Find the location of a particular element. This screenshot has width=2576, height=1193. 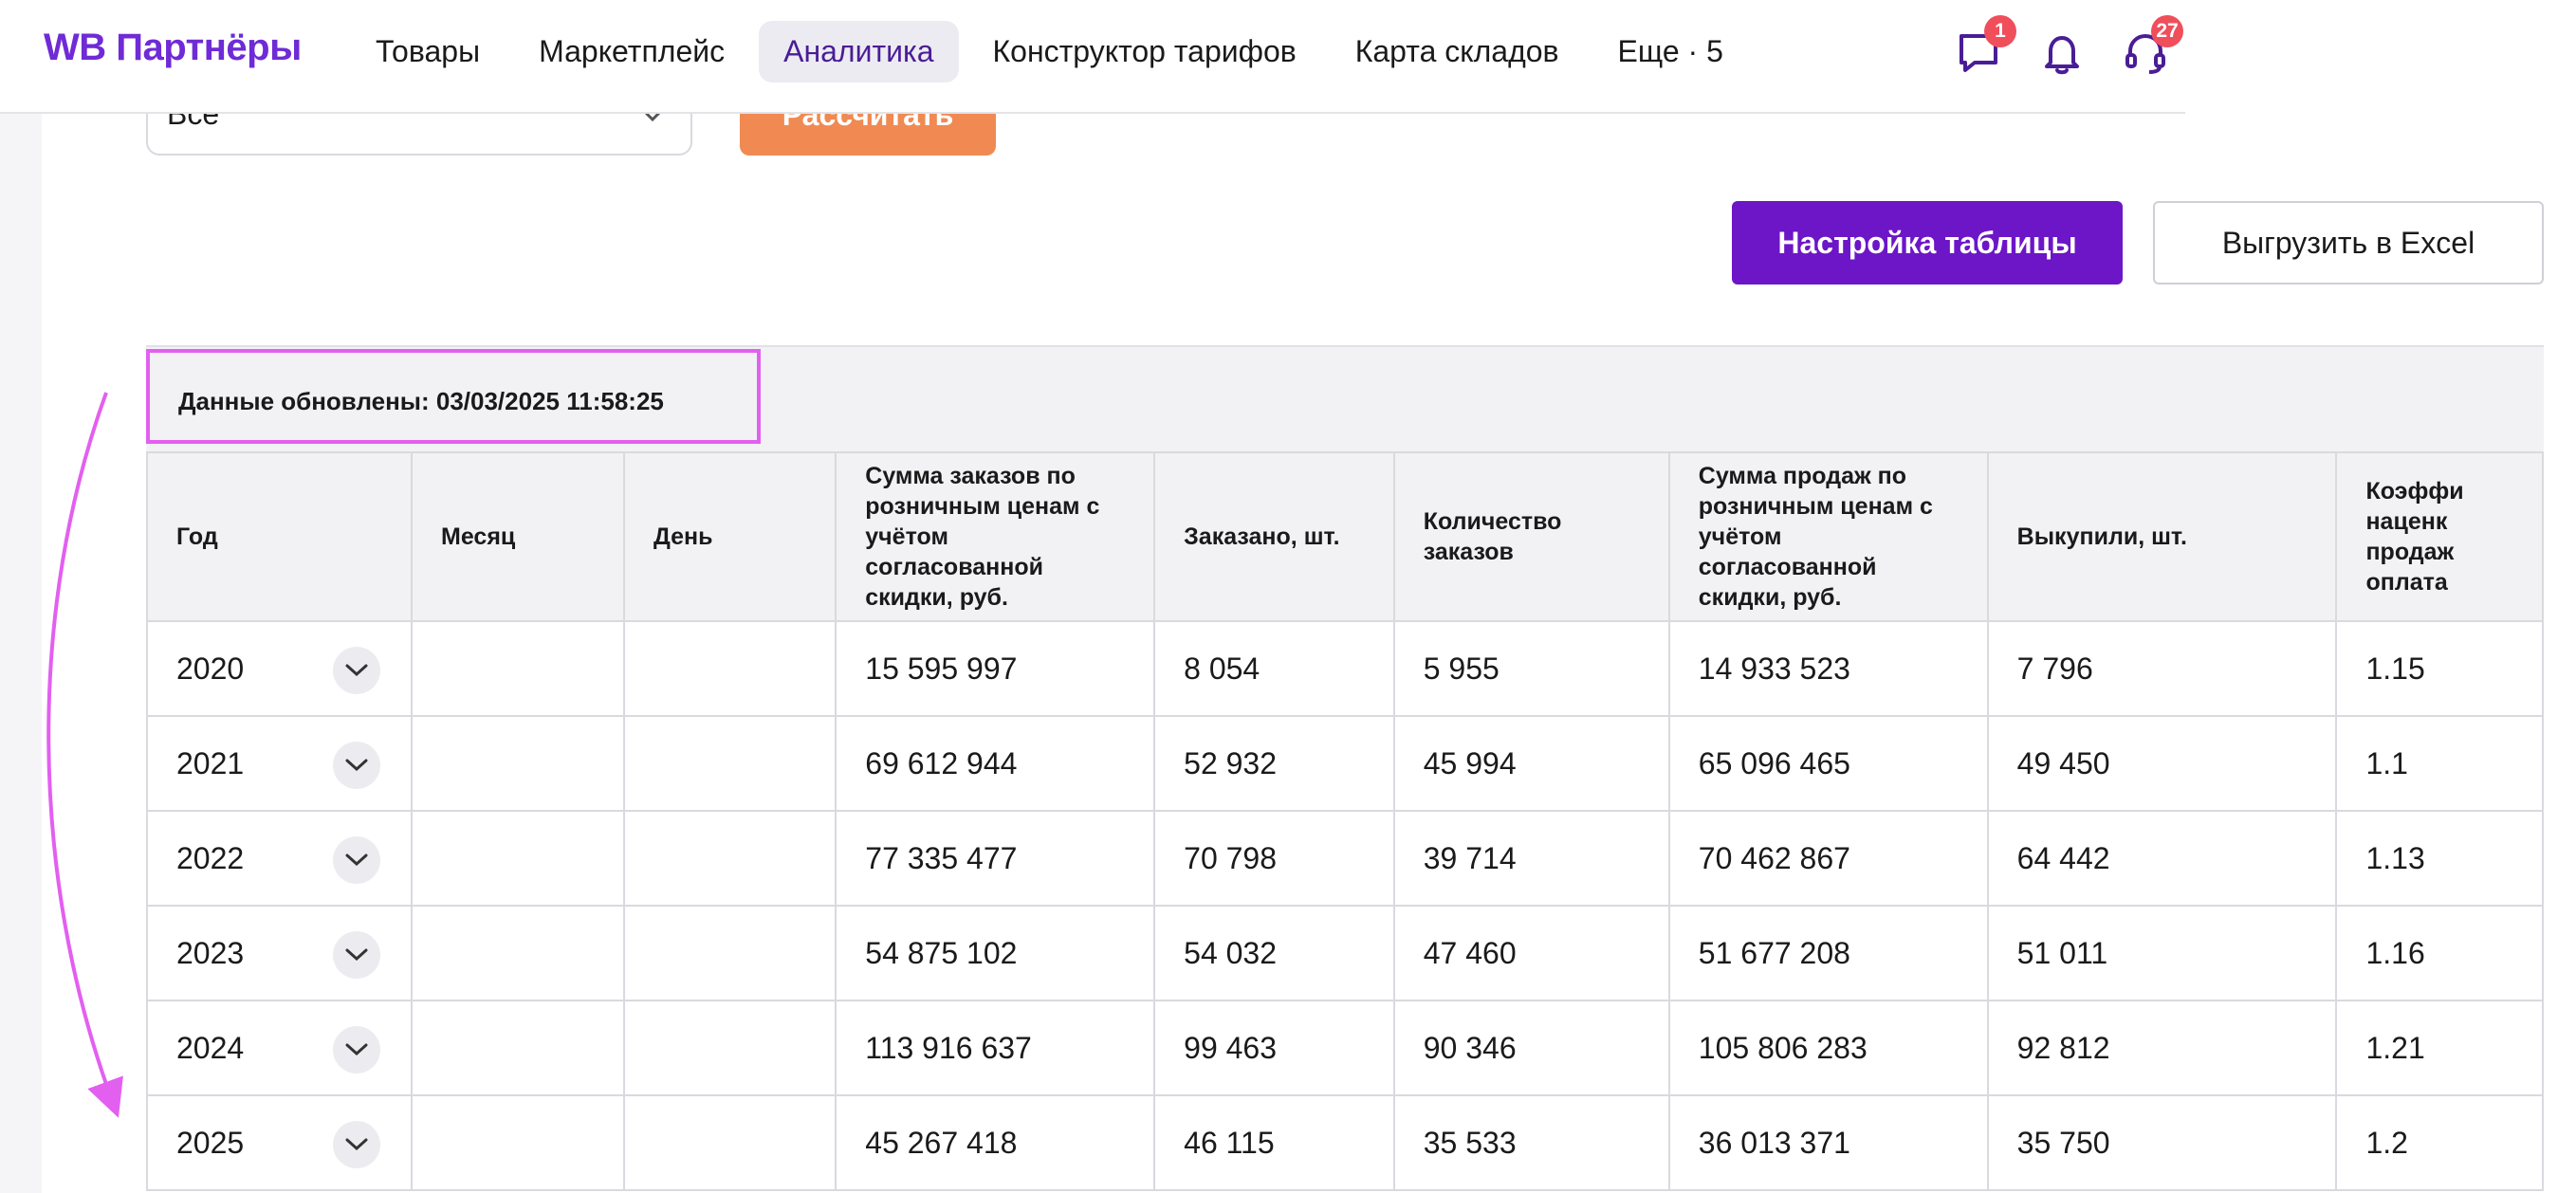

col-header-coef: Коэффи наценк продаж оплата is located at coordinates (2439, 536).